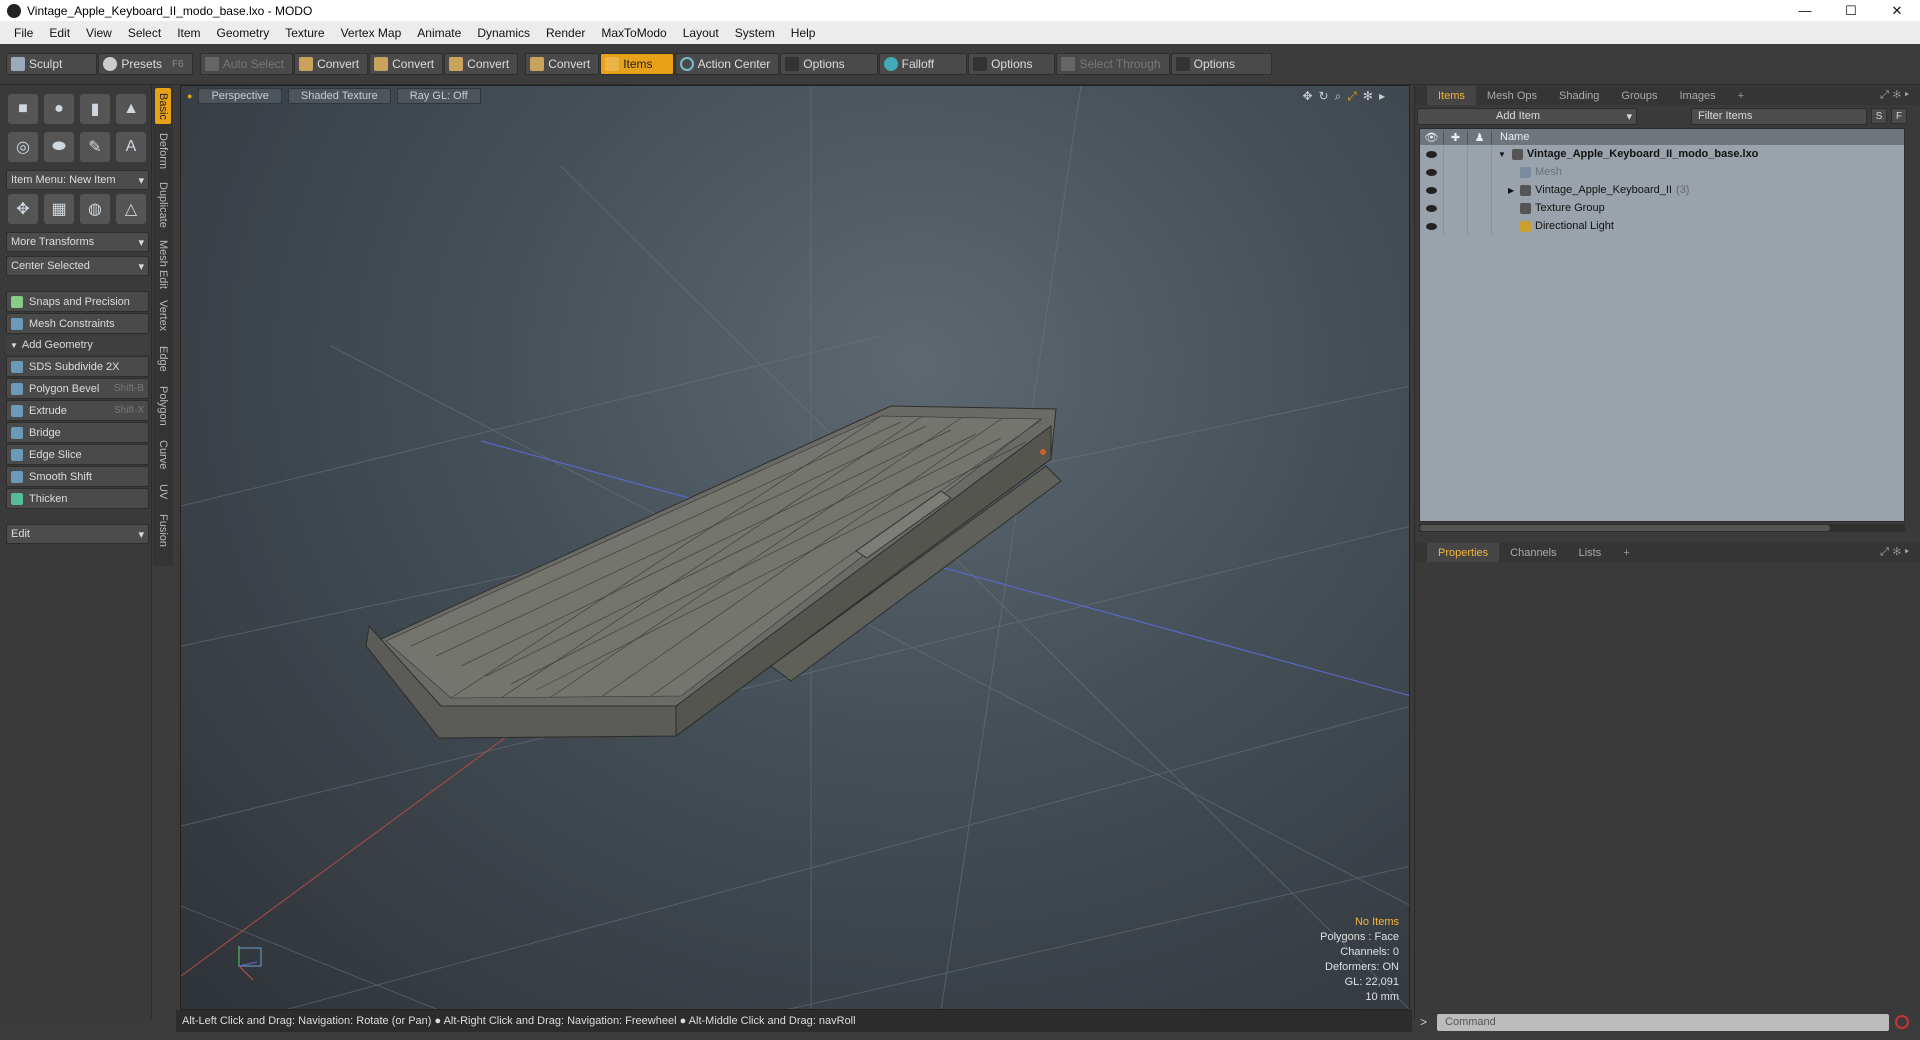 This screenshot has height=1040, width=1920. Describe the element at coordinates (1902, 1022) in the screenshot. I see `record-macro-icon` at that location.